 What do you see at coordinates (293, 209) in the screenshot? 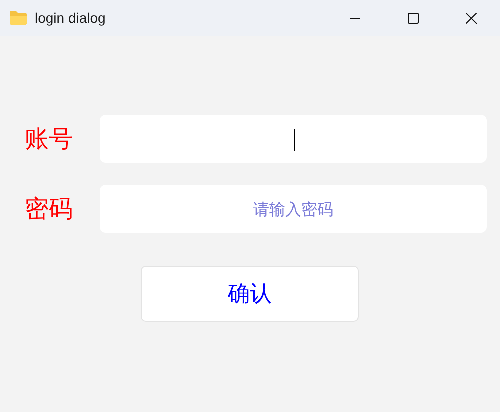
I see `input-field: 请输入密码` at bounding box center [293, 209].